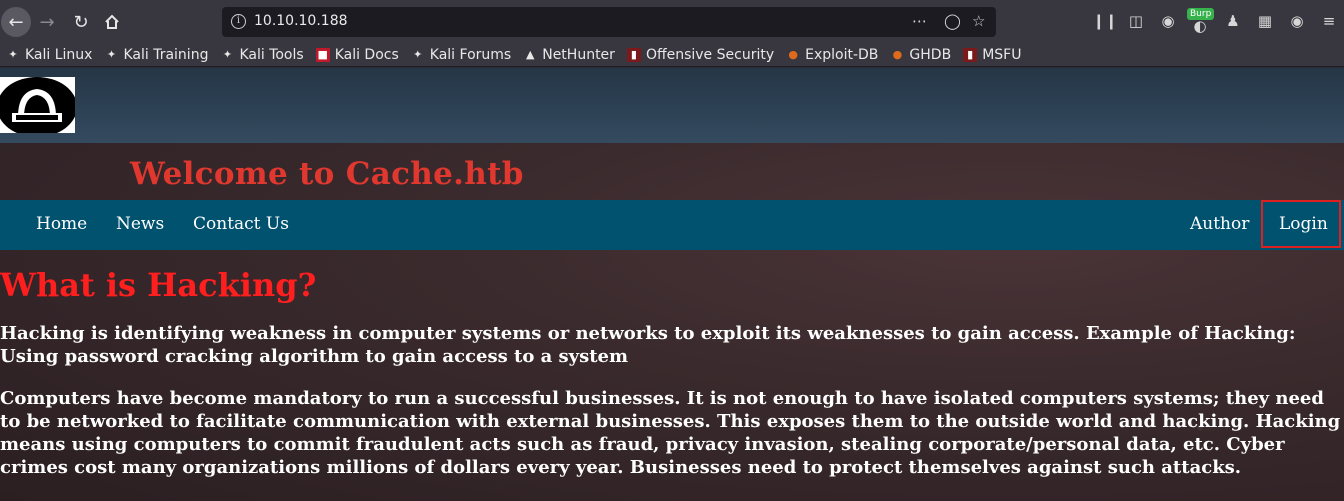 The height and width of the screenshot is (501, 1344). I want to click on bookmark-kali-training: ✦ Kali Training, so click(156, 55).